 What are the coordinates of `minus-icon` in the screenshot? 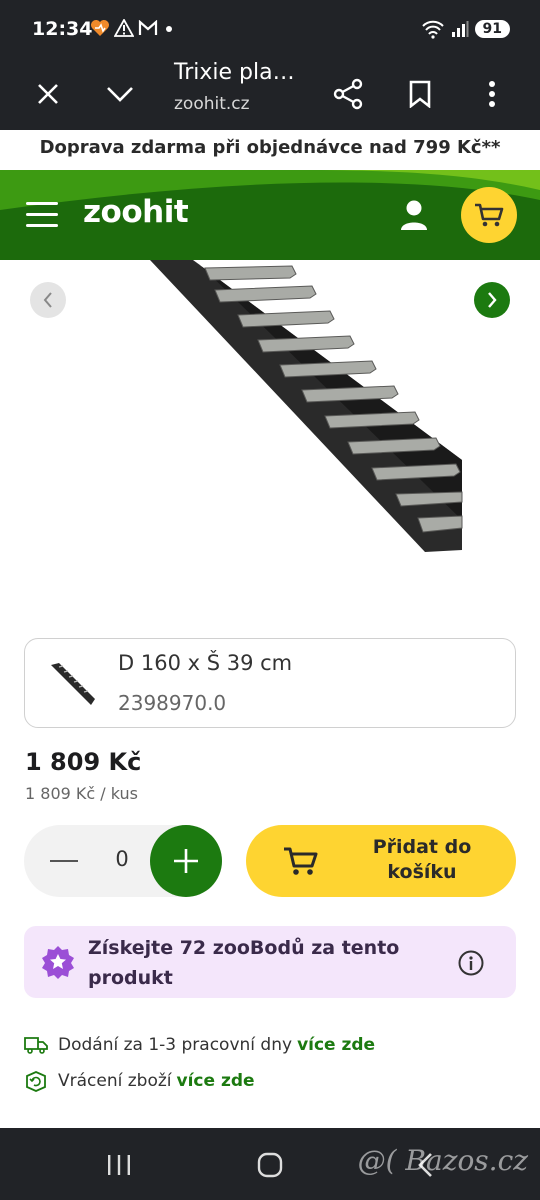 It's located at (64, 861).